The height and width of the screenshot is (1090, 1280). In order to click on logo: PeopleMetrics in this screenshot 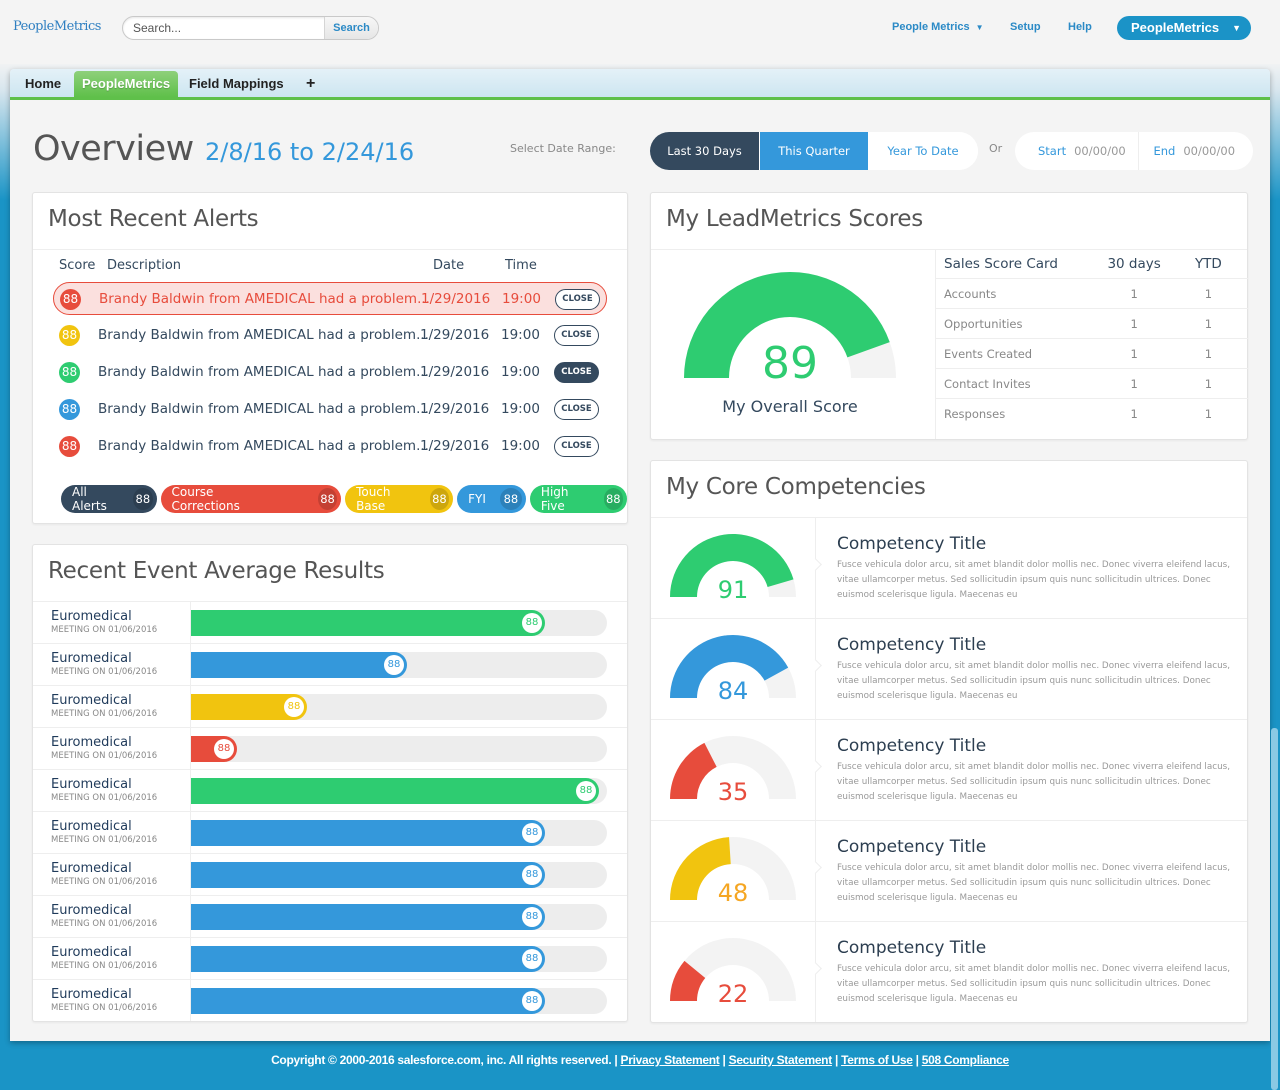, I will do `click(57, 26)`.